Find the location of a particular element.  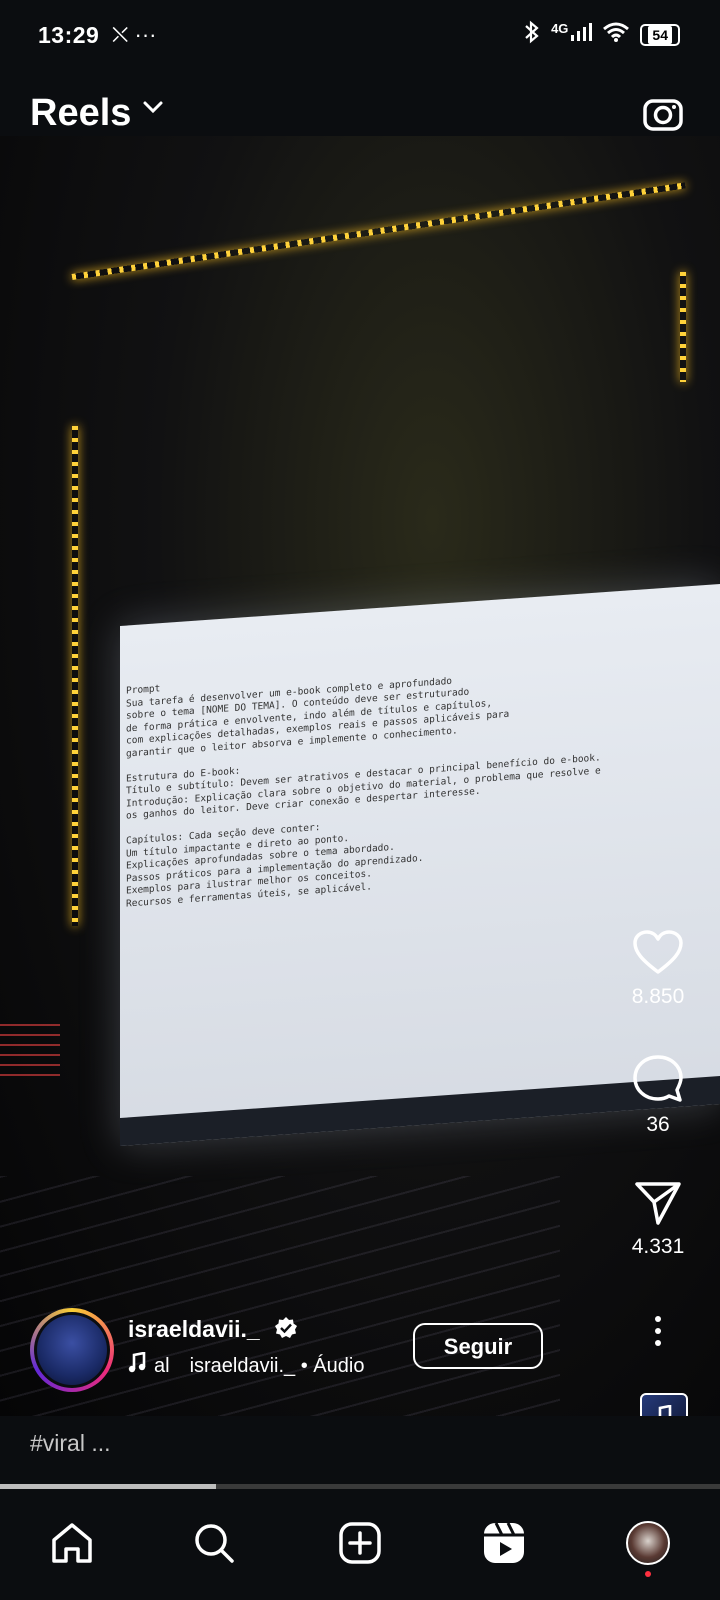

more-options-button is located at coordinates (658, 1333).